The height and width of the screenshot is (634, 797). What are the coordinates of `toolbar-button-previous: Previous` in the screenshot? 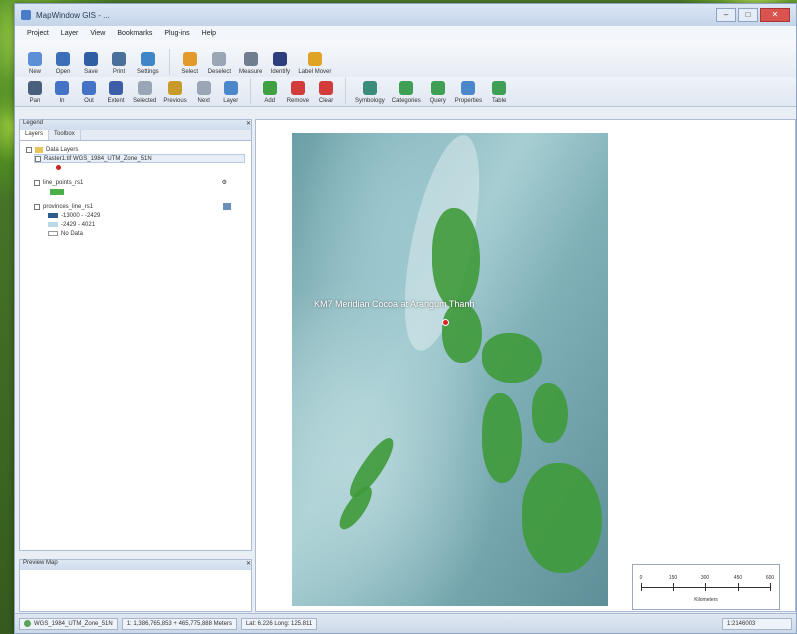 It's located at (174, 92).